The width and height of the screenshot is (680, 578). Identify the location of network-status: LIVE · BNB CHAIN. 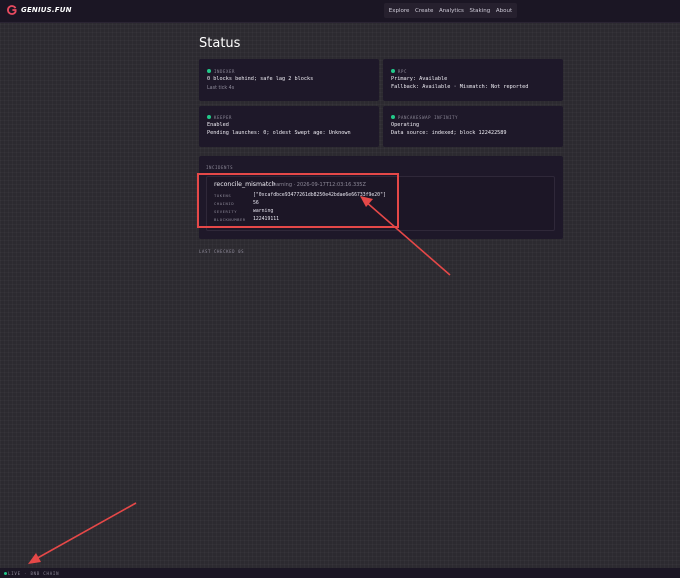
(34, 573).